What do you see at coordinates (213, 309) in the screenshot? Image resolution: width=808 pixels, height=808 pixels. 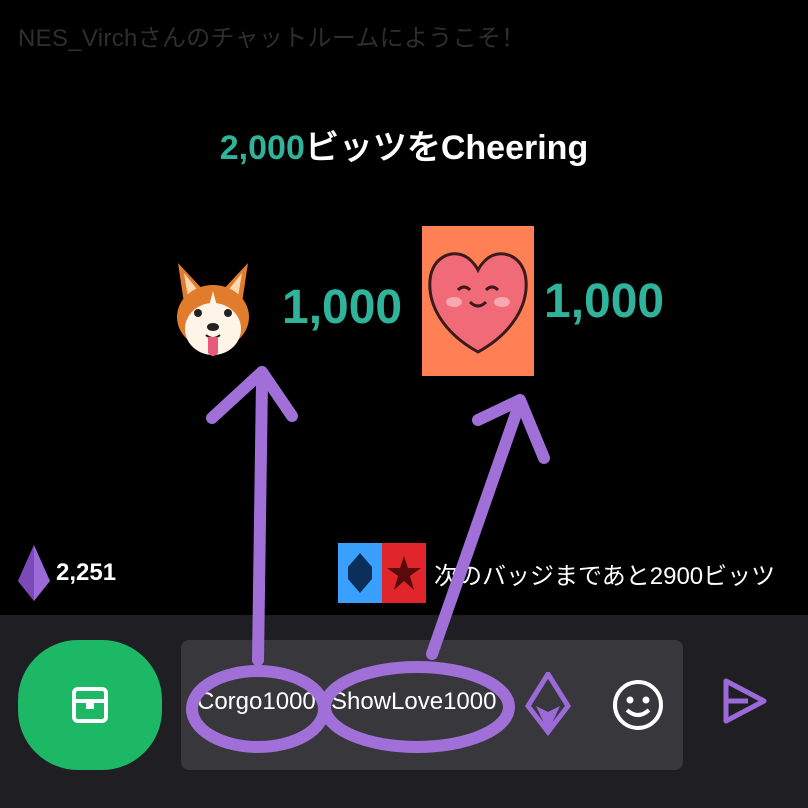 I see `corgi-emote-icon` at bounding box center [213, 309].